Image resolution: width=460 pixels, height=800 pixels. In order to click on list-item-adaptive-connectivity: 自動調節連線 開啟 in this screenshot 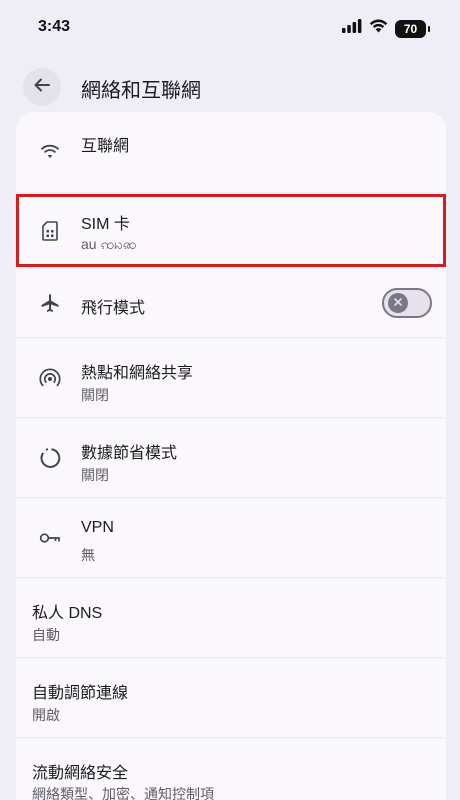, I will do `click(231, 698)`.